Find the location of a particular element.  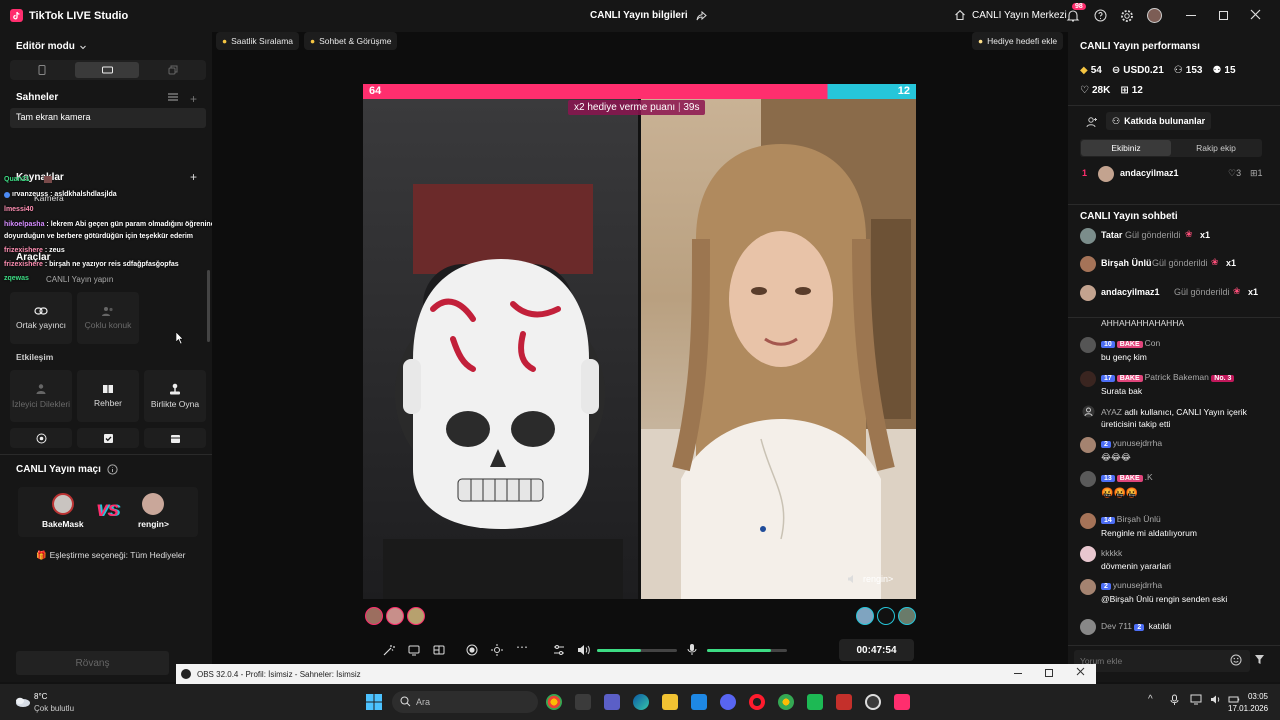

chrome-icon is located at coordinates (554, 702).